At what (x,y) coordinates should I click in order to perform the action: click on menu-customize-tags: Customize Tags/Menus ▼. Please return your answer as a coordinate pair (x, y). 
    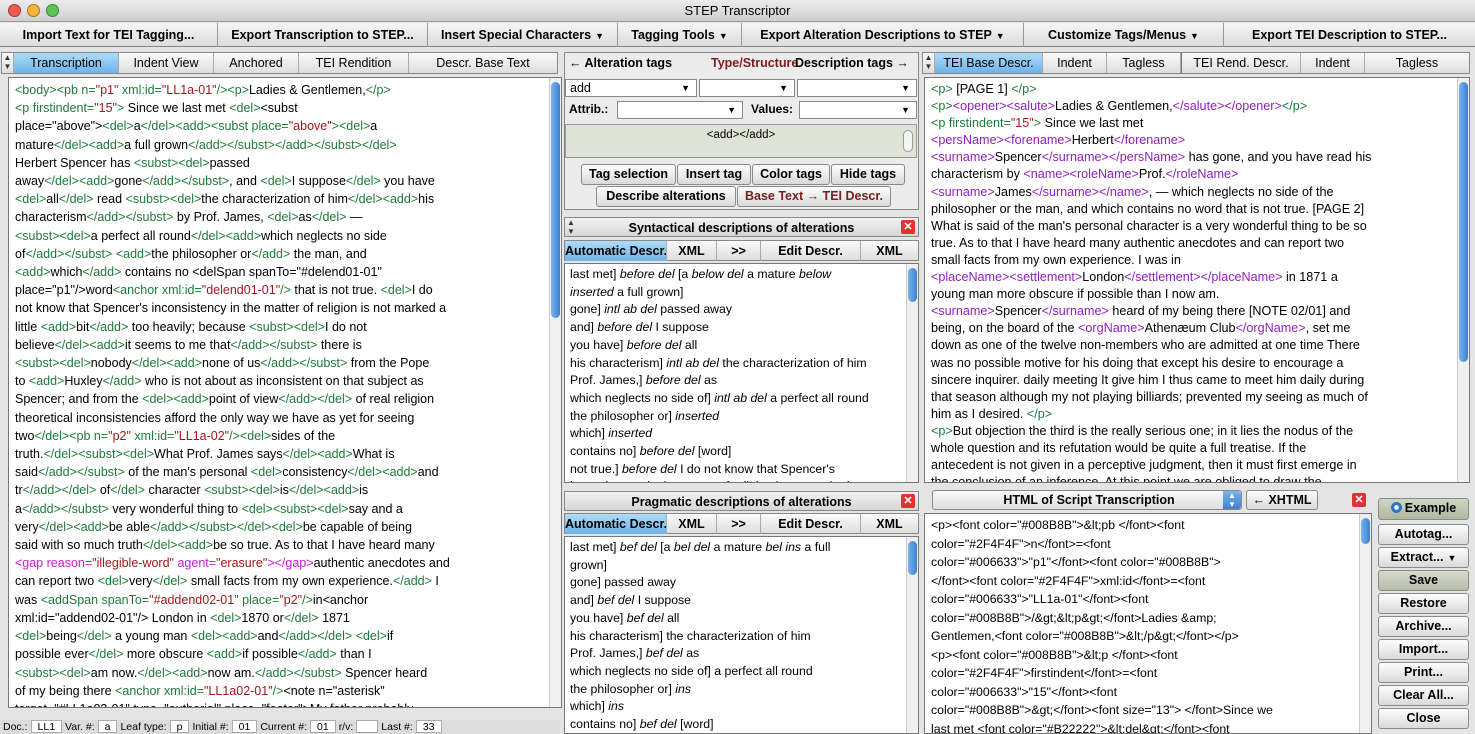
    Looking at the image, I should click on (1124, 35).